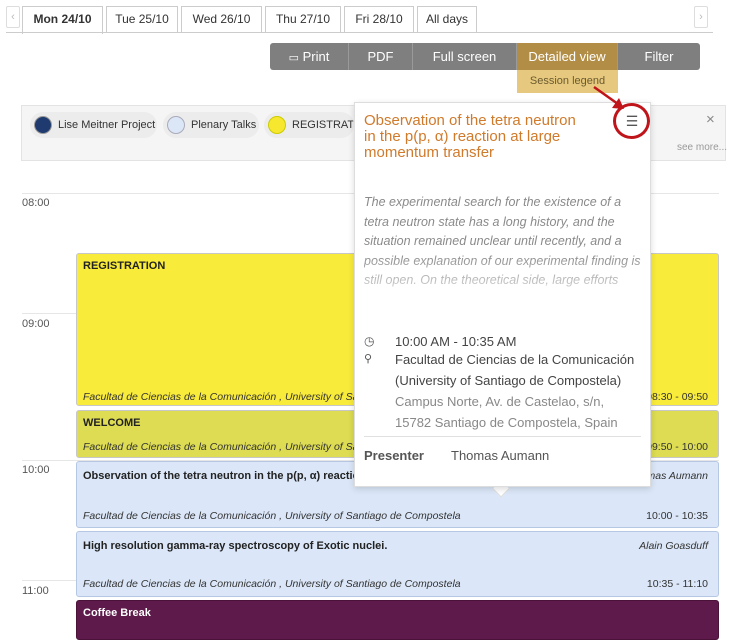  I want to click on popup-address-line1: Campus Norte, Av. de Castelao, s/n,, so click(500, 401).